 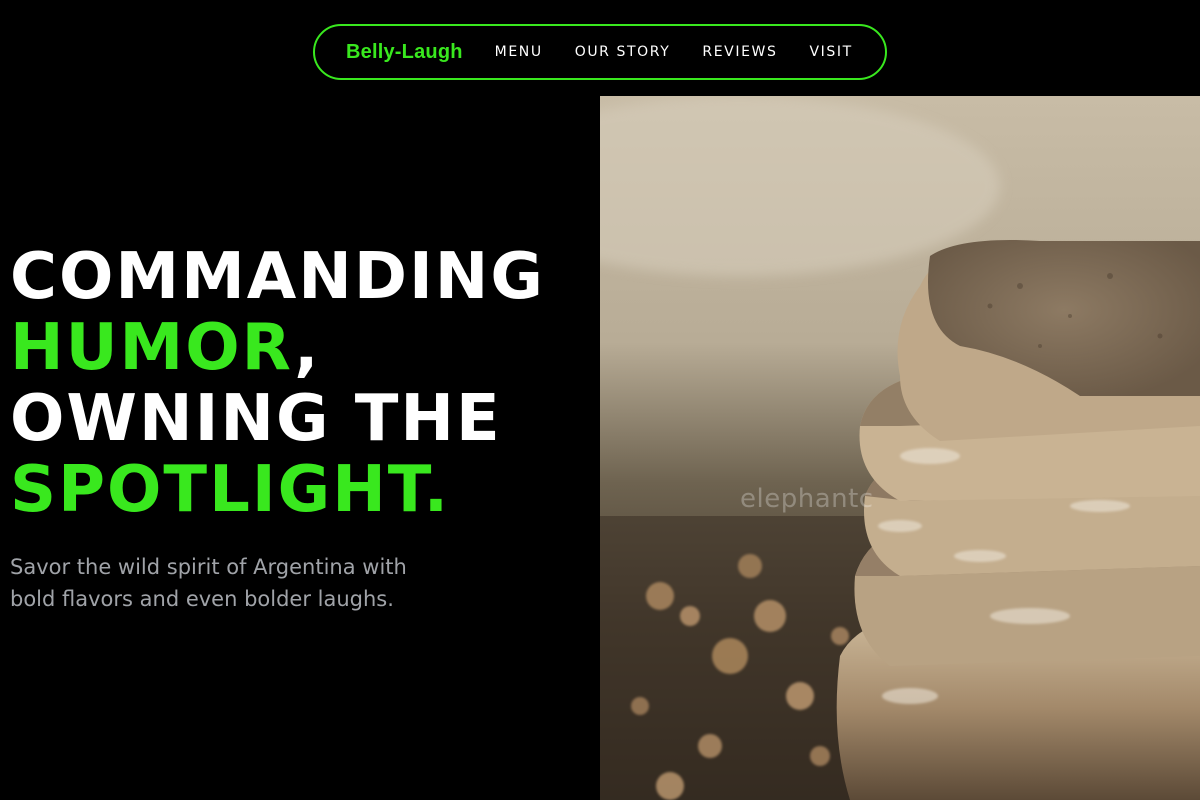 I want to click on nav-link-visit: VISIT, so click(x=830, y=52).